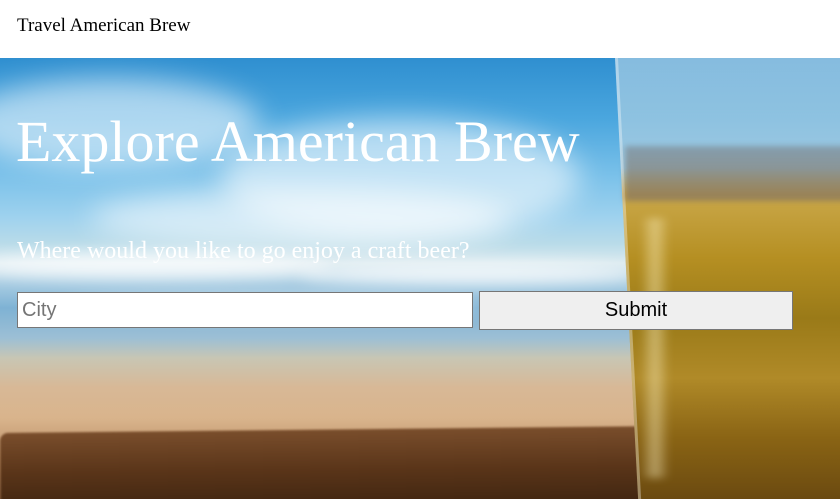 The image size is (840, 499). I want to click on brand-name: Travel American Brew, so click(103, 26).